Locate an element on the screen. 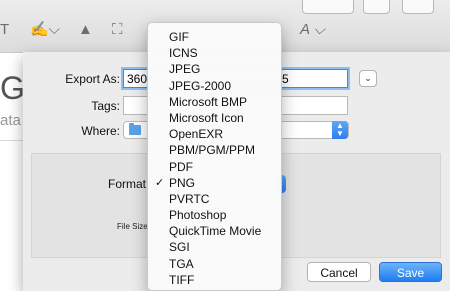  chevron-down-icon: ⌄ is located at coordinates (368, 78).